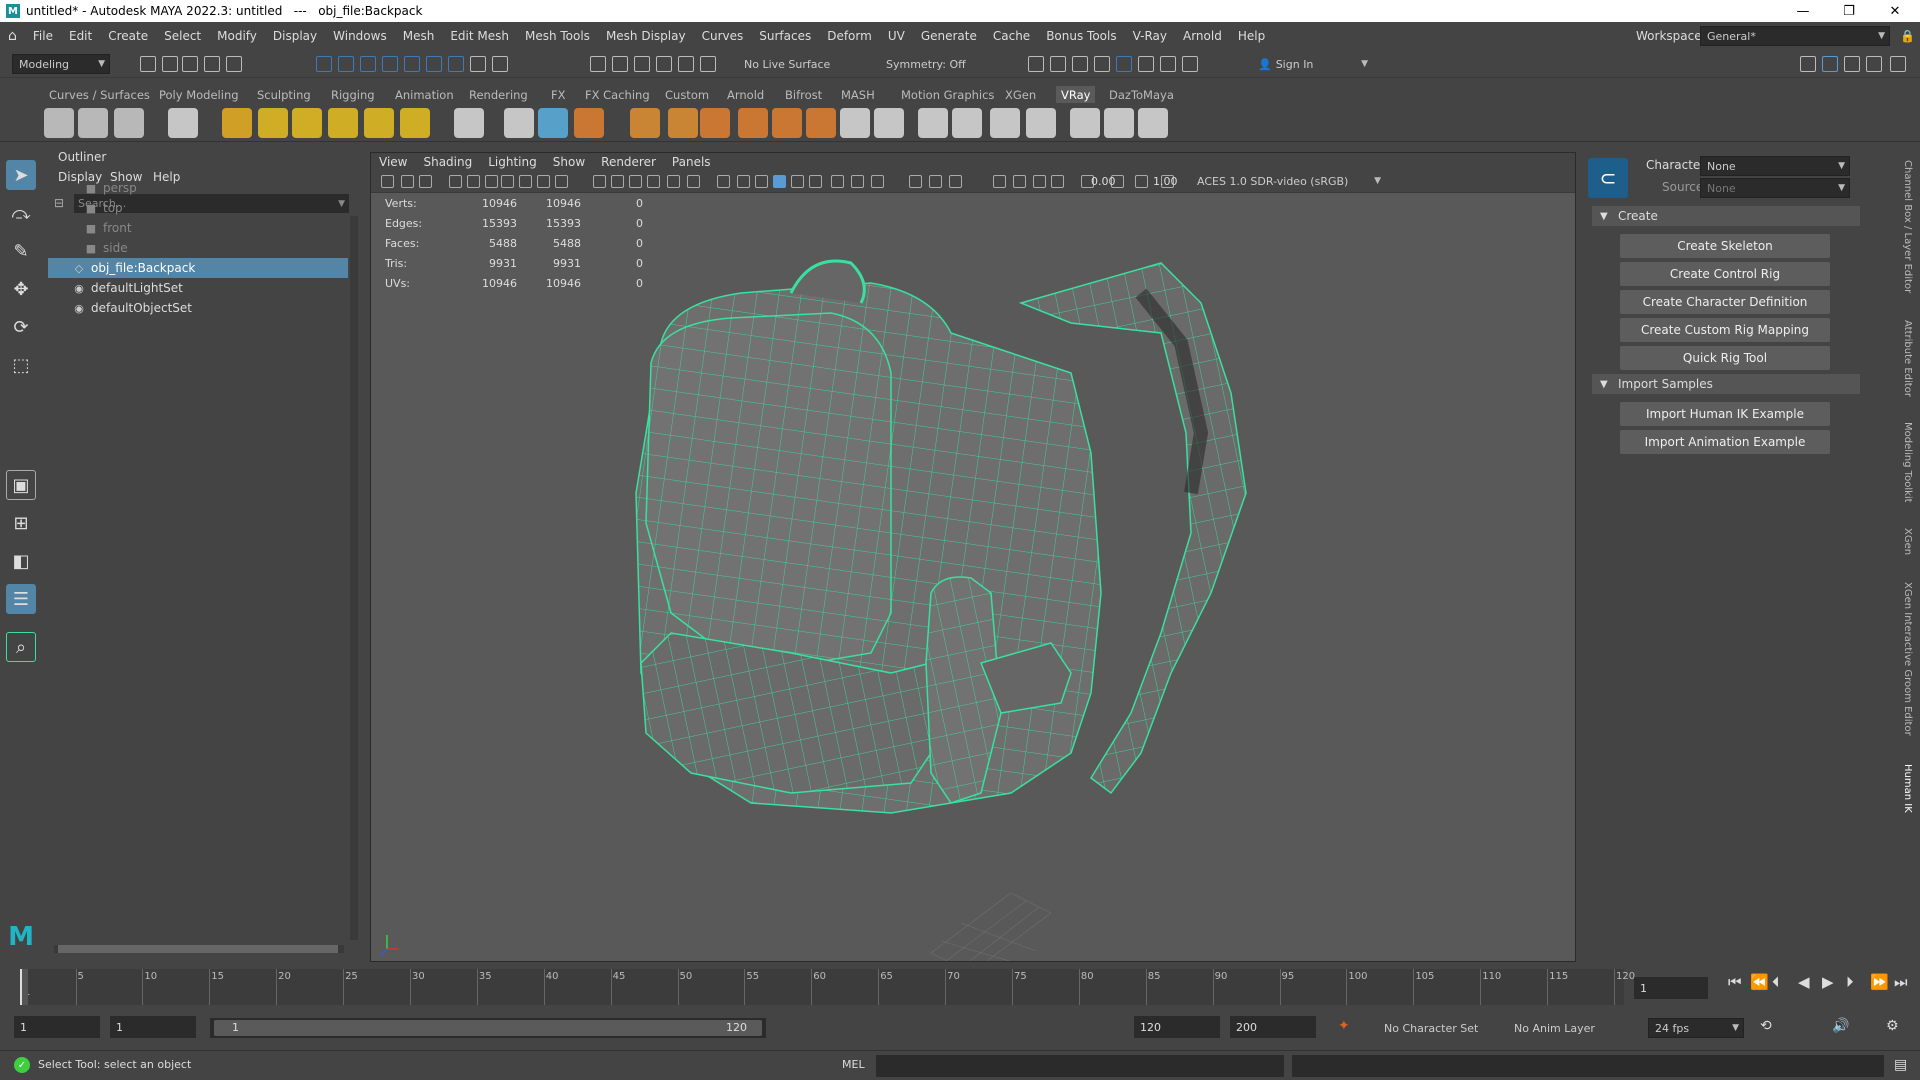 The height and width of the screenshot is (1080, 1920). I want to click on play-forwards-icon: ▶, so click(1828, 982).